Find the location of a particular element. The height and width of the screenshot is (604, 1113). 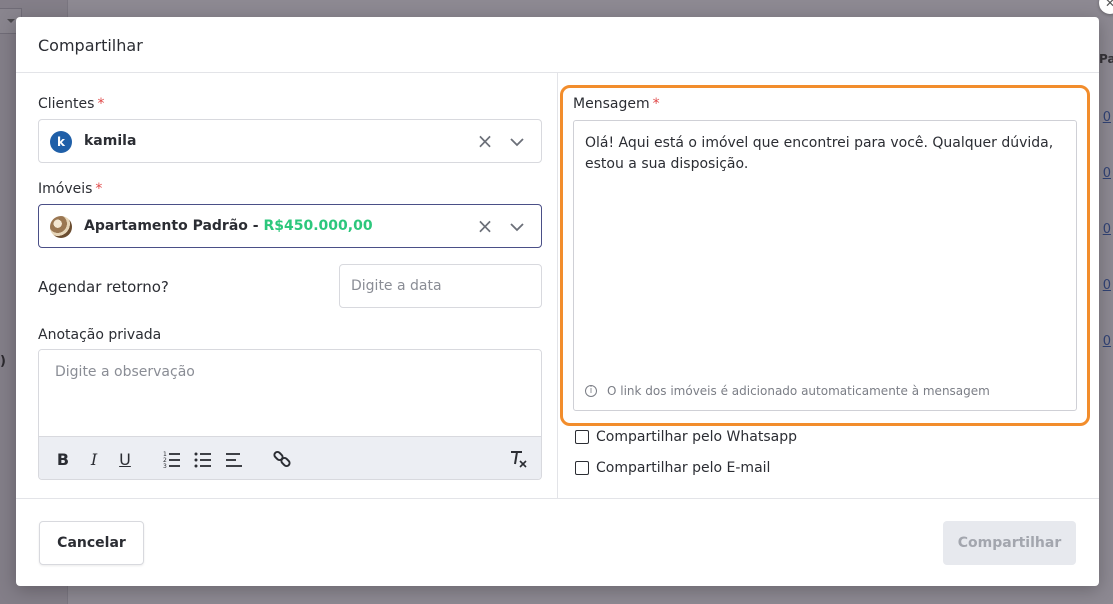

mensagem-label: Mensagem * is located at coordinates (616, 104).